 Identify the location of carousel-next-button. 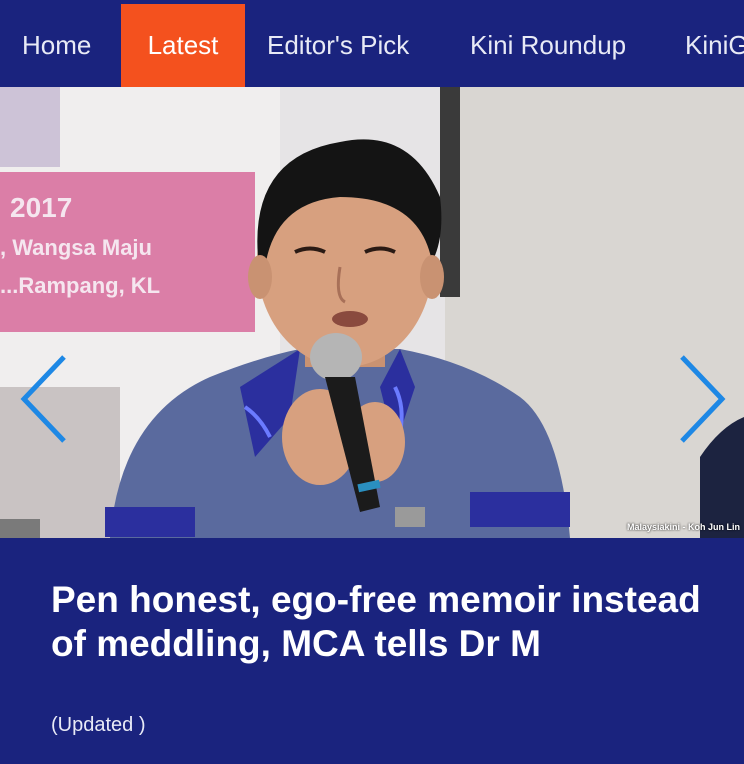
(702, 399).